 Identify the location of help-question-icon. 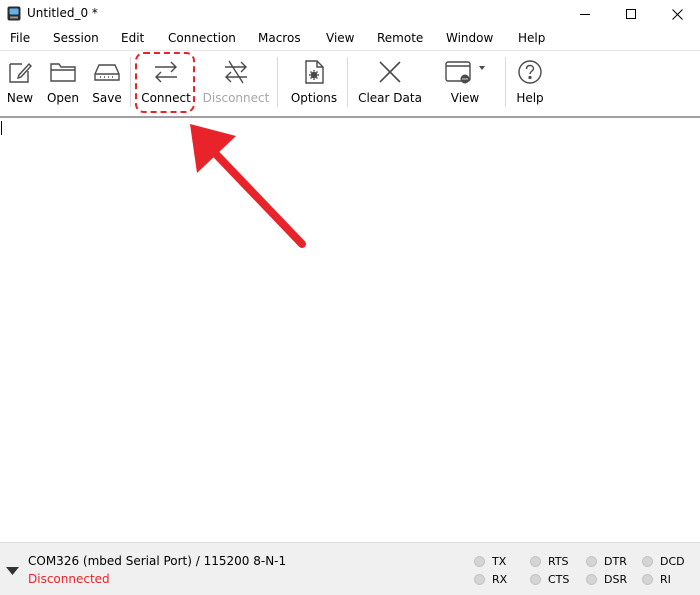
(530, 72).